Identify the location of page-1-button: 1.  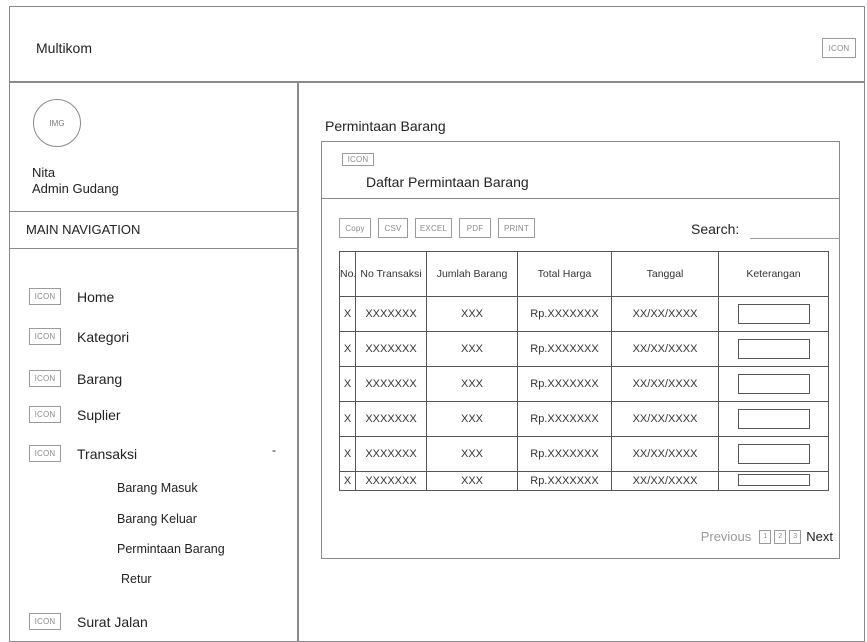
(765, 536).